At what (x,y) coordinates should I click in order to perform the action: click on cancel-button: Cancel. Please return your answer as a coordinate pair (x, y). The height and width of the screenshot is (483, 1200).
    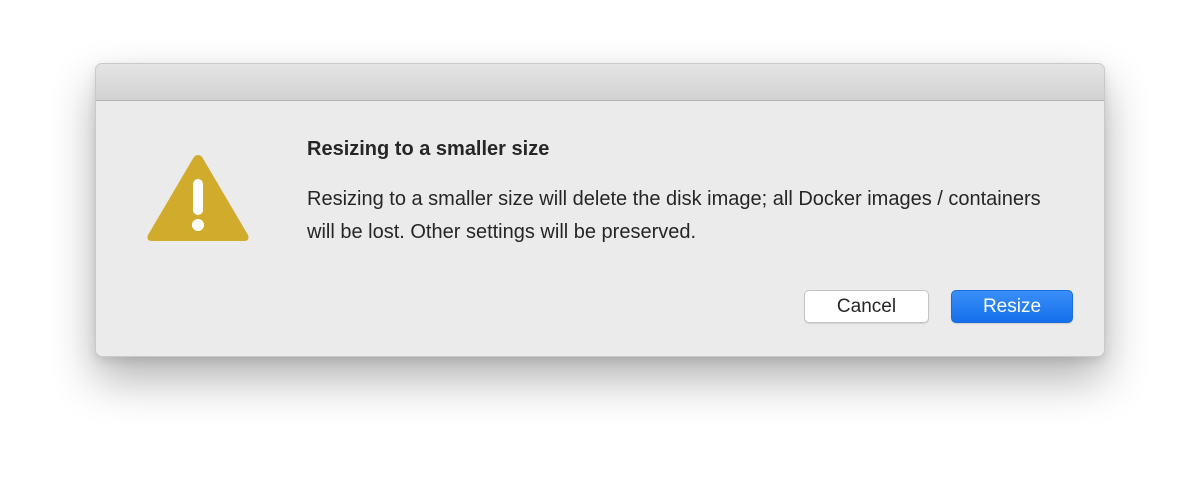
    Looking at the image, I should click on (866, 306).